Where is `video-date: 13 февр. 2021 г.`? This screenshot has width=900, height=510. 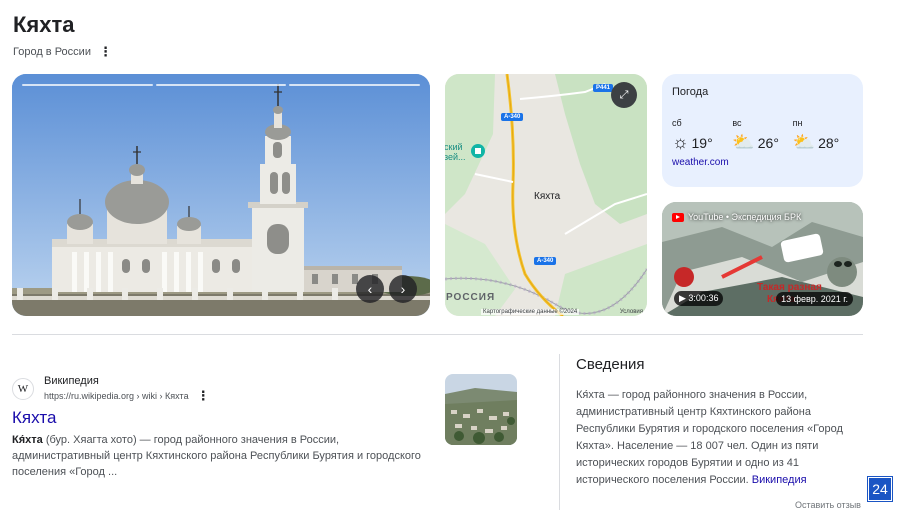
video-date: 13 февр. 2021 г. is located at coordinates (814, 299).